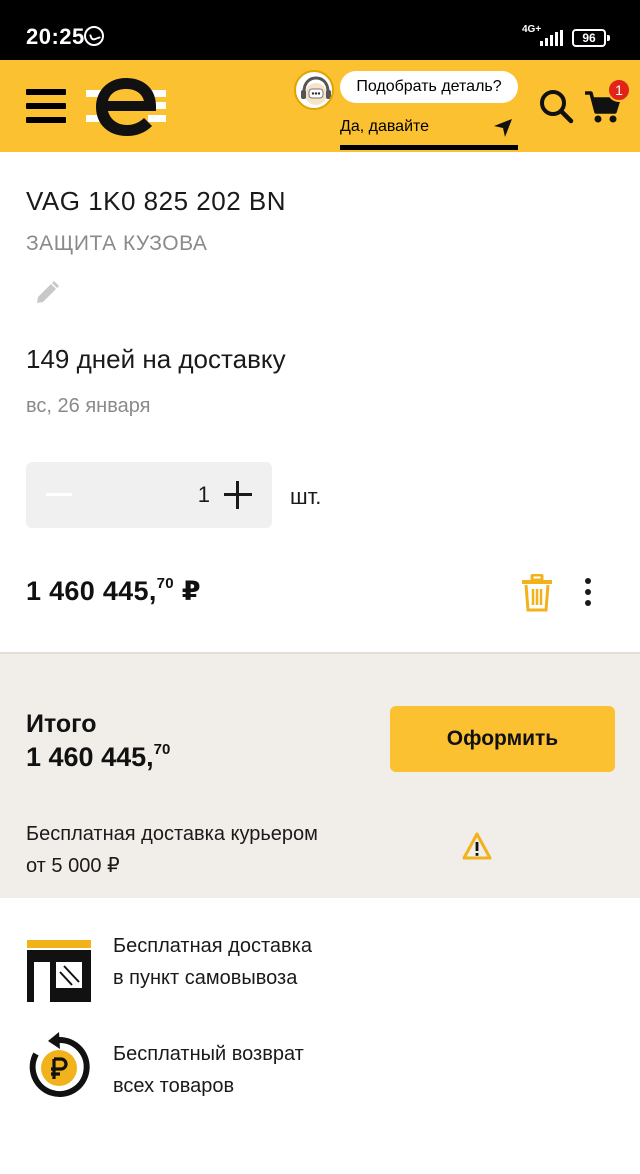  I want to click on battery-icon: 96, so click(591, 38).